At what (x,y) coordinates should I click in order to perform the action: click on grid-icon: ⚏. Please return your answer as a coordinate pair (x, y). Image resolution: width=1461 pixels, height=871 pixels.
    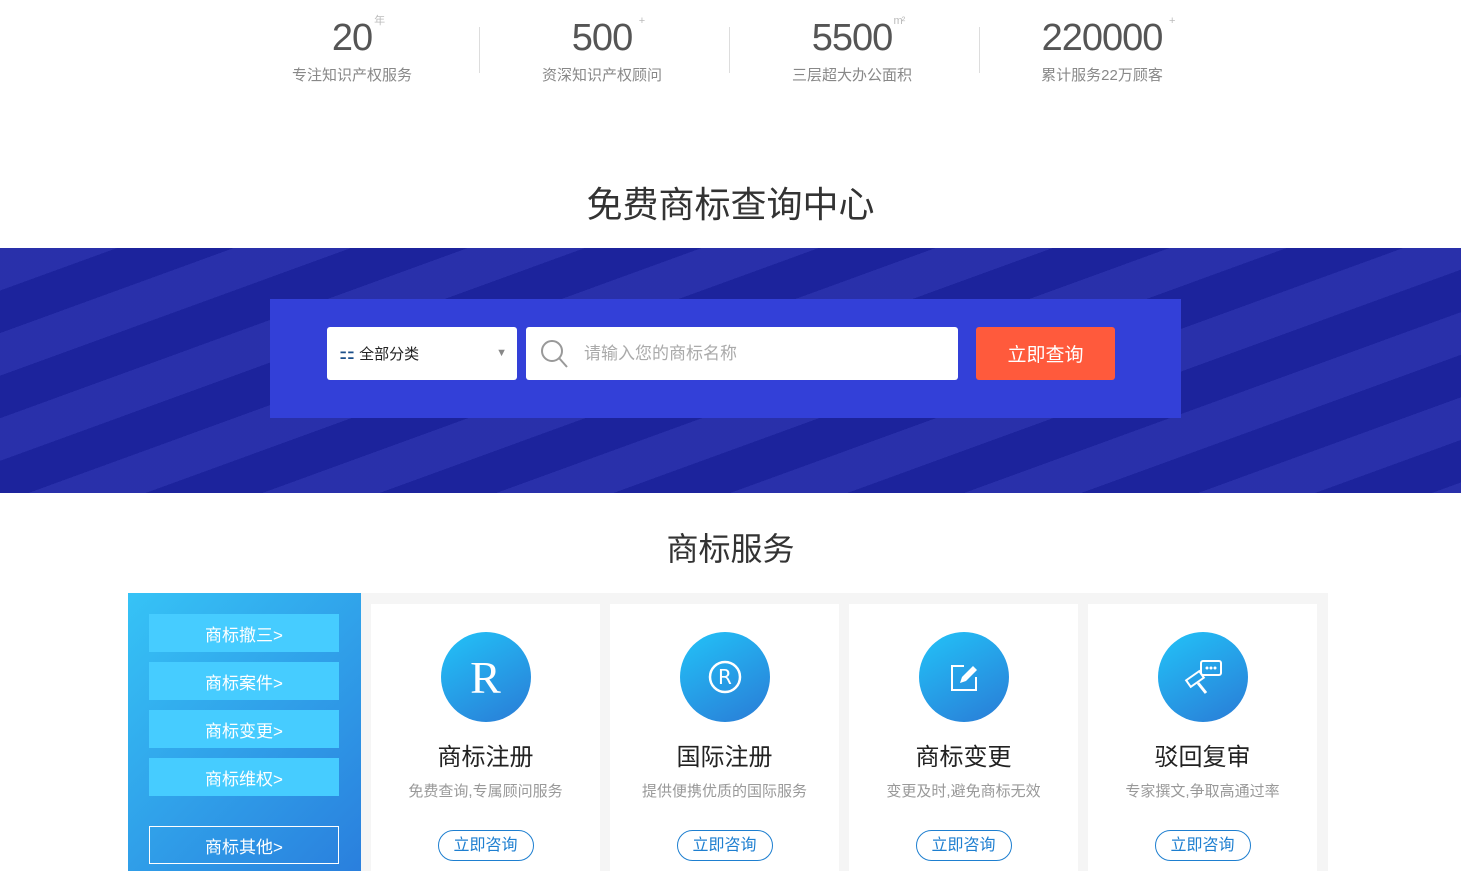
    Looking at the image, I should click on (347, 353).